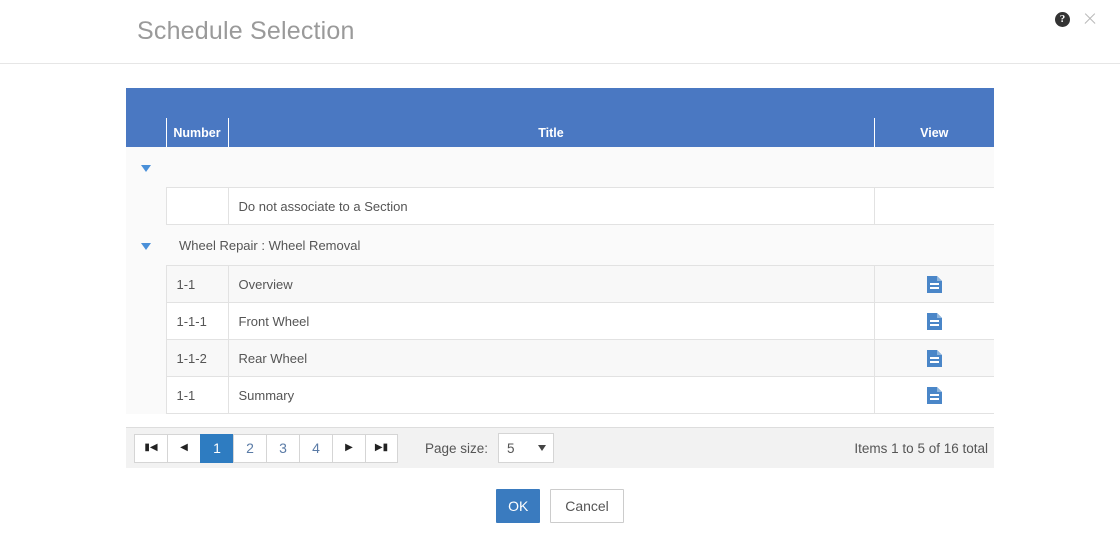  What do you see at coordinates (933, 132) in the screenshot?
I see `column-header-view: View` at bounding box center [933, 132].